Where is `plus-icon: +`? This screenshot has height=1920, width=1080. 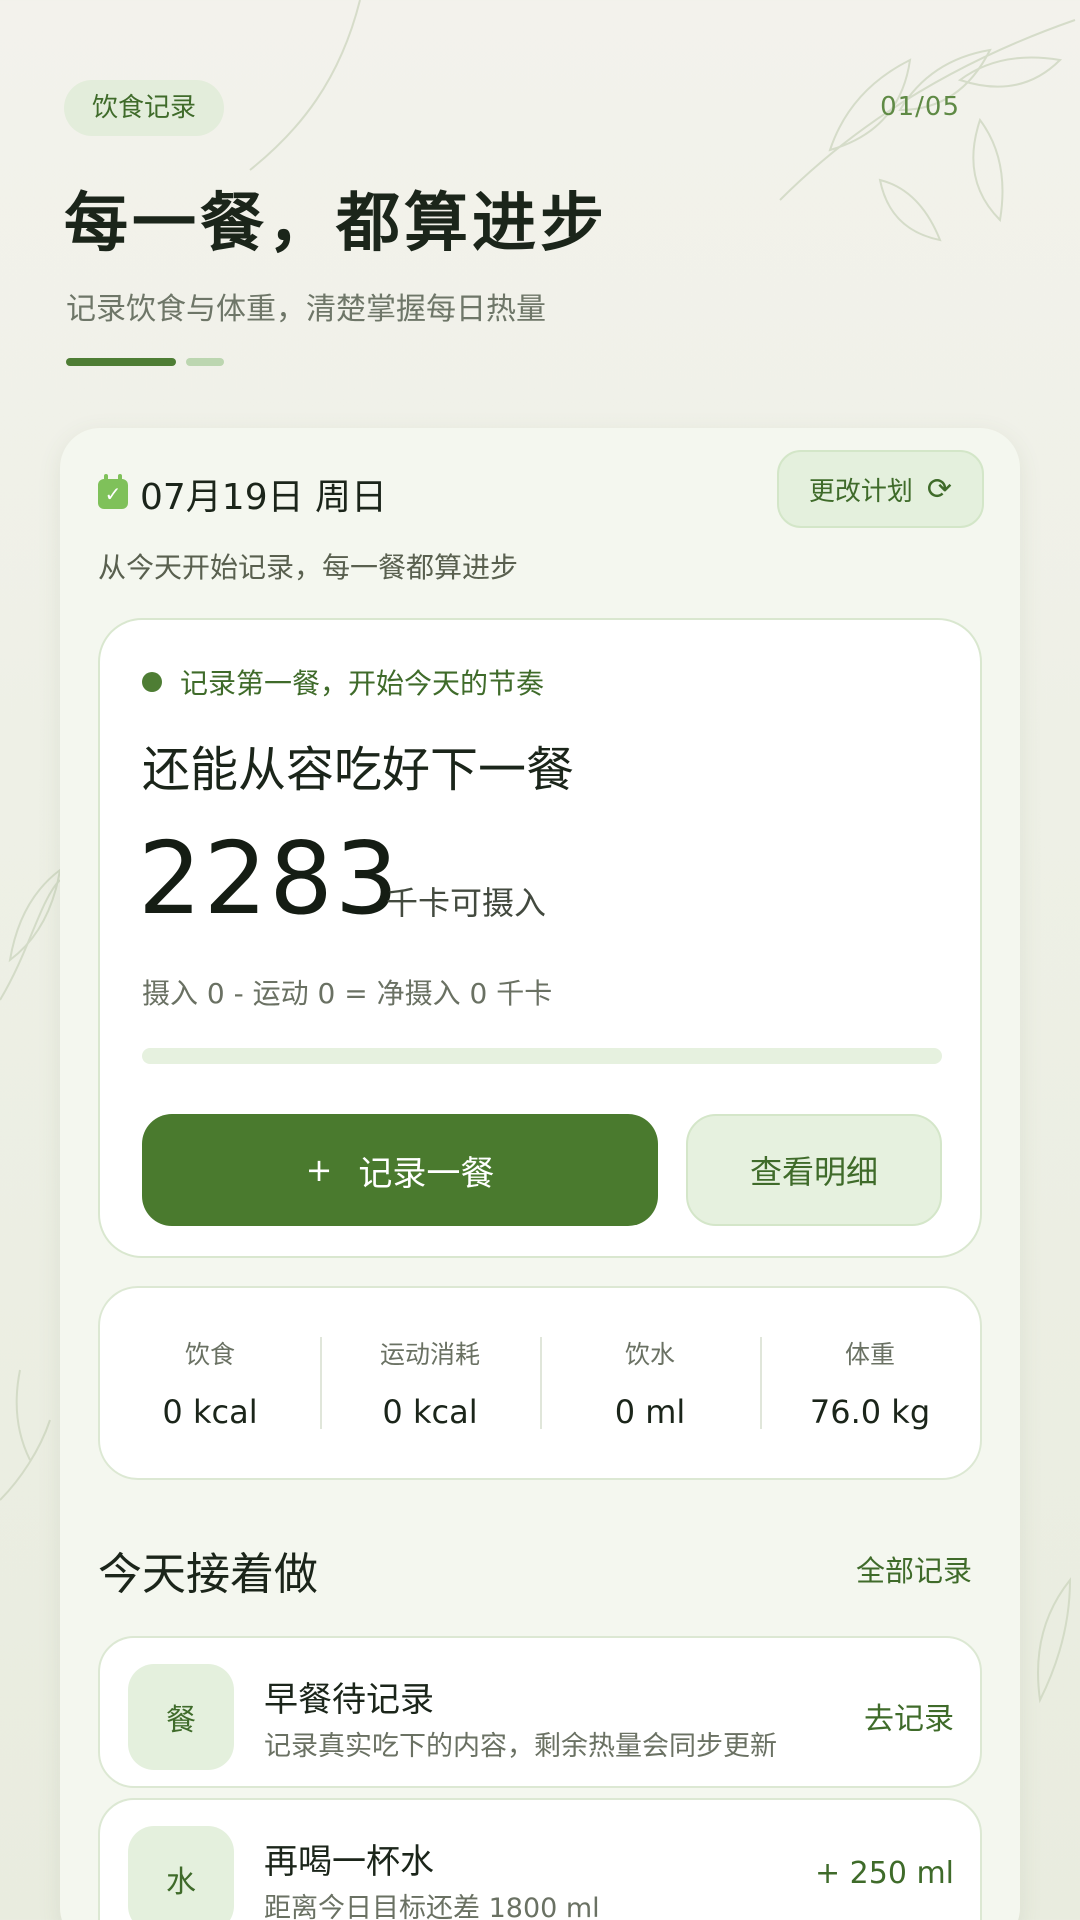
plus-icon: + is located at coordinates (319, 1170).